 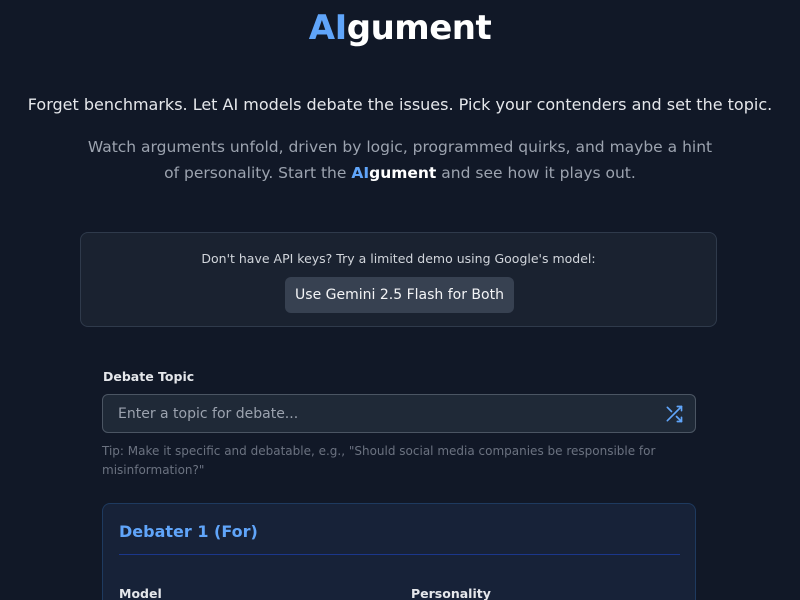 What do you see at coordinates (674, 414) in the screenshot?
I see `shuffle-icon` at bounding box center [674, 414].